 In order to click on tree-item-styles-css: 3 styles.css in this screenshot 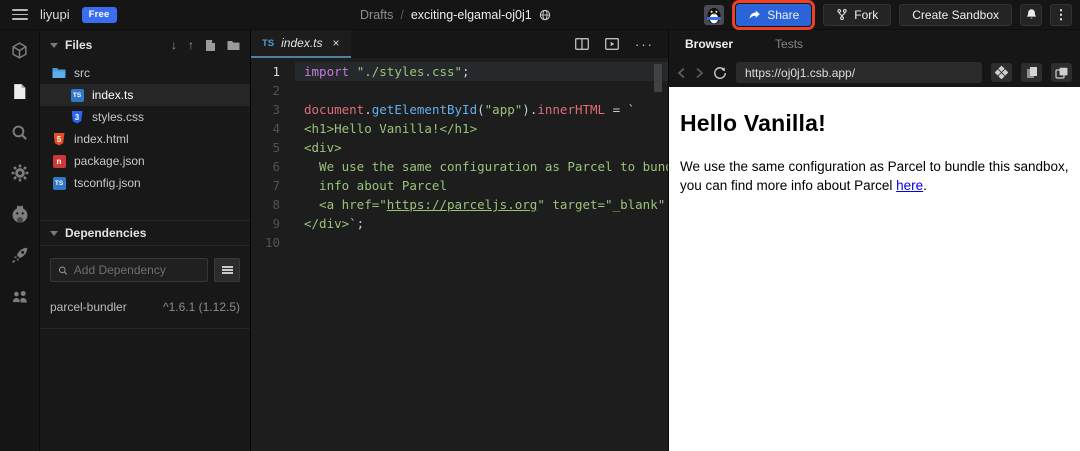, I will do `click(145, 117)`.